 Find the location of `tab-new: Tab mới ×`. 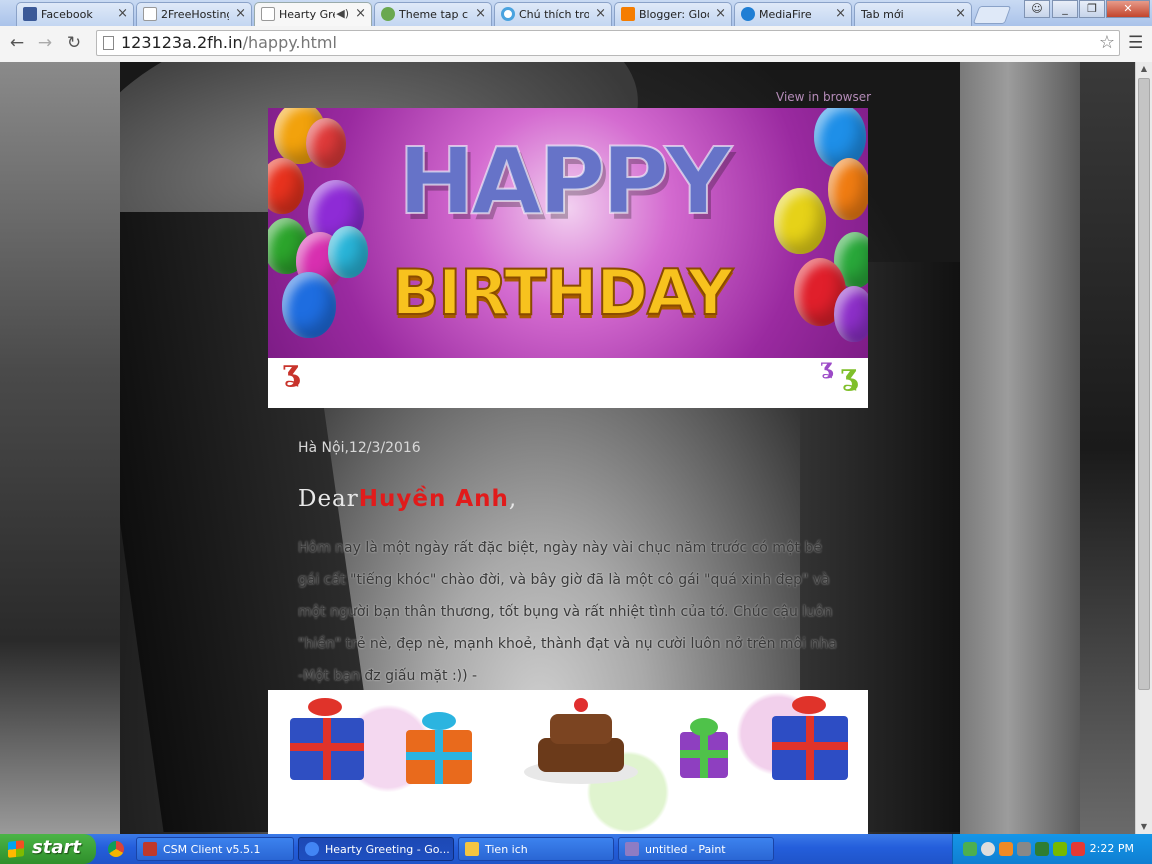

tab-new: Tab mới × is located at coordinates (913, 14).